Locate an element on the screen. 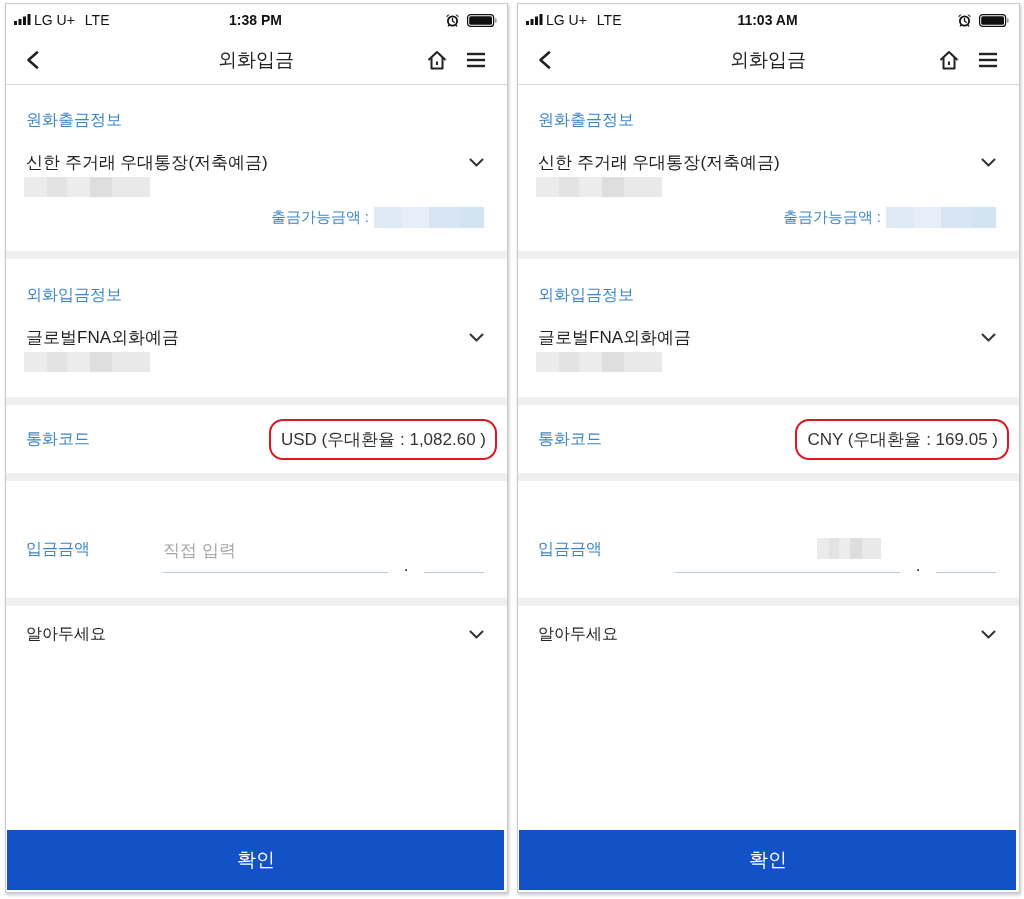  redacted-block is located at coordinates (849, 548).